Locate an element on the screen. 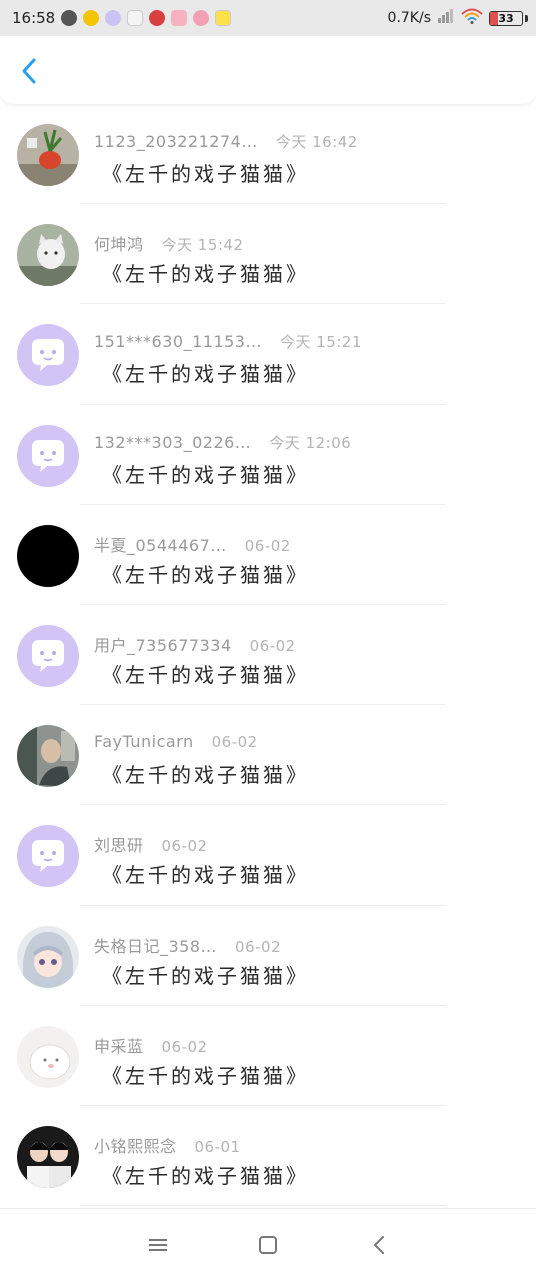  list-item: FayTunicarn 06-02 《左千的戏子猫猫》 is located at coordinates (268, 755).